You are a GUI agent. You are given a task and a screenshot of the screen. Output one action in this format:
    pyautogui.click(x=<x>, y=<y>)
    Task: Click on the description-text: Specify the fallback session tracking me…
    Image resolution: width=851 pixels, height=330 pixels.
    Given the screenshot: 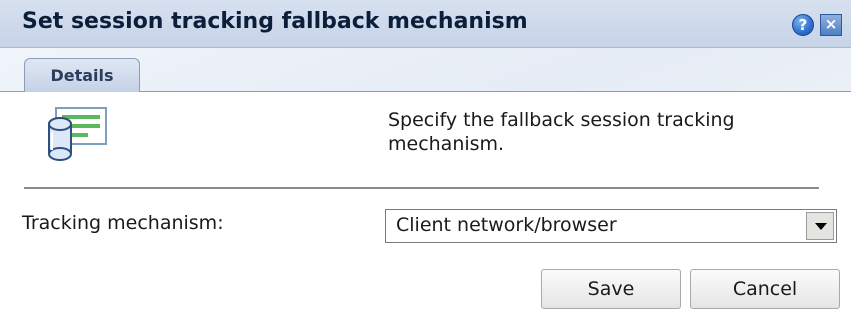 What is the action you would take?
    pyautogui.click(x=561, y=132)
    